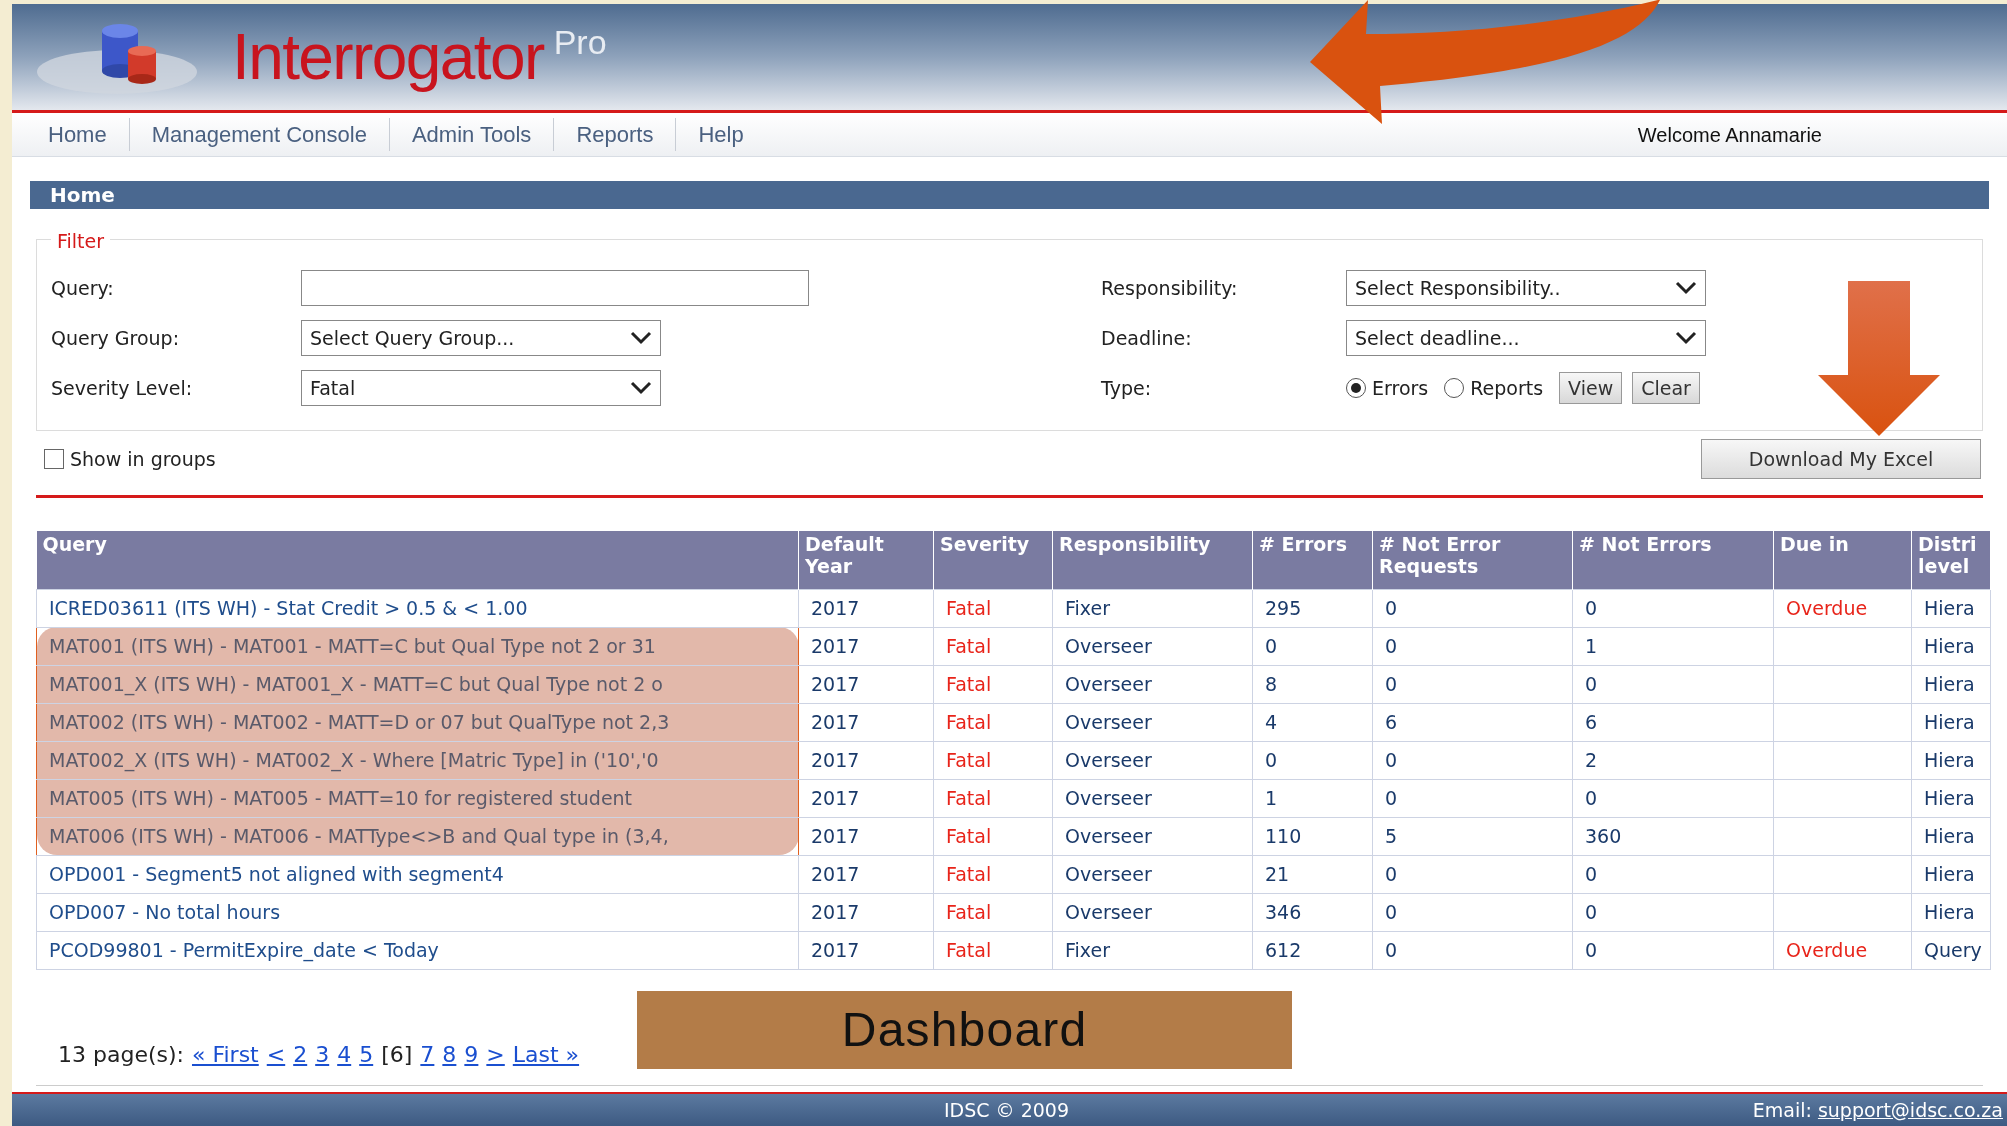 The width and height of the screenshot is (2007, 1126). I want to click on copyright-text: IDSC © 2009, so click(1006, 1110).